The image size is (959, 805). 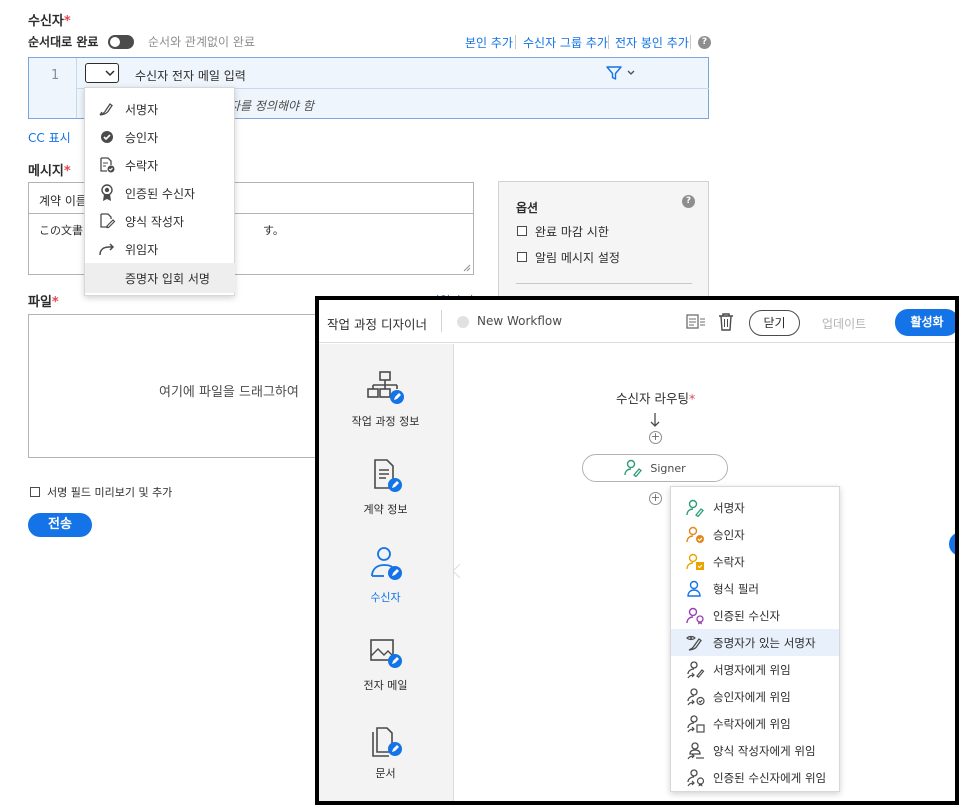 I want to click on role-option-signer: 서명자, so click(x=160, y=109).